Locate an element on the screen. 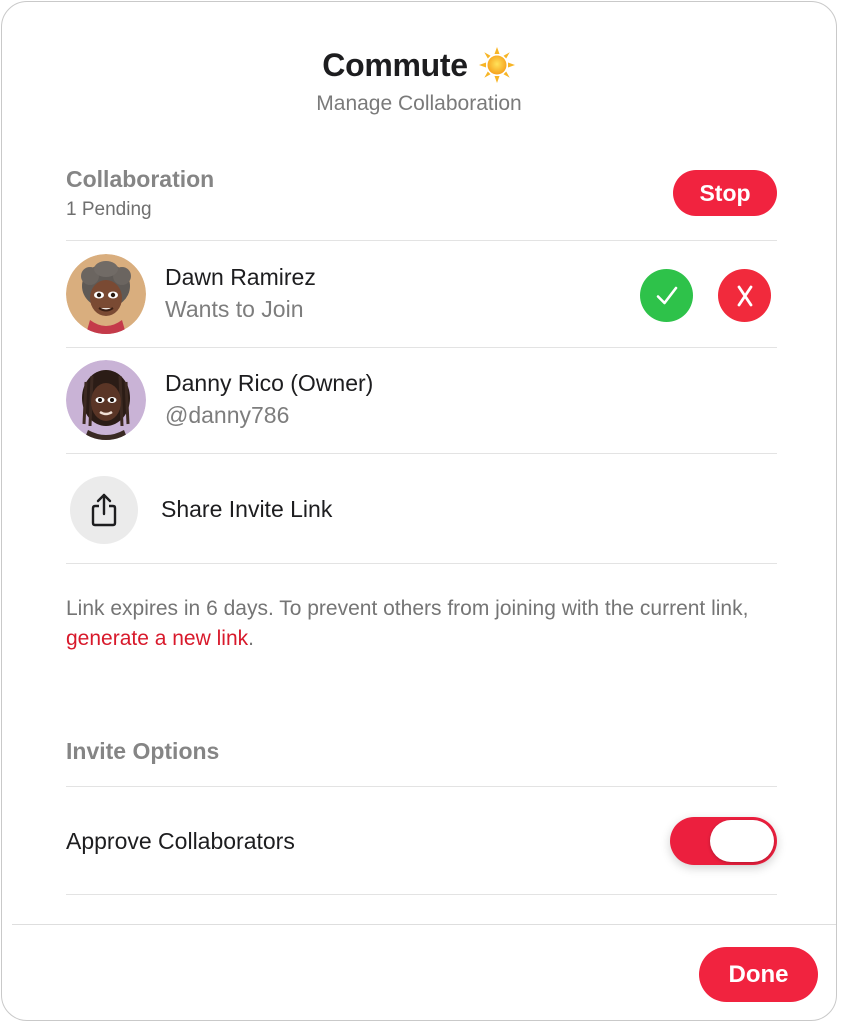 This screenshot has width=842, height=1024. sun-icon is located at coordinates (497, 65).